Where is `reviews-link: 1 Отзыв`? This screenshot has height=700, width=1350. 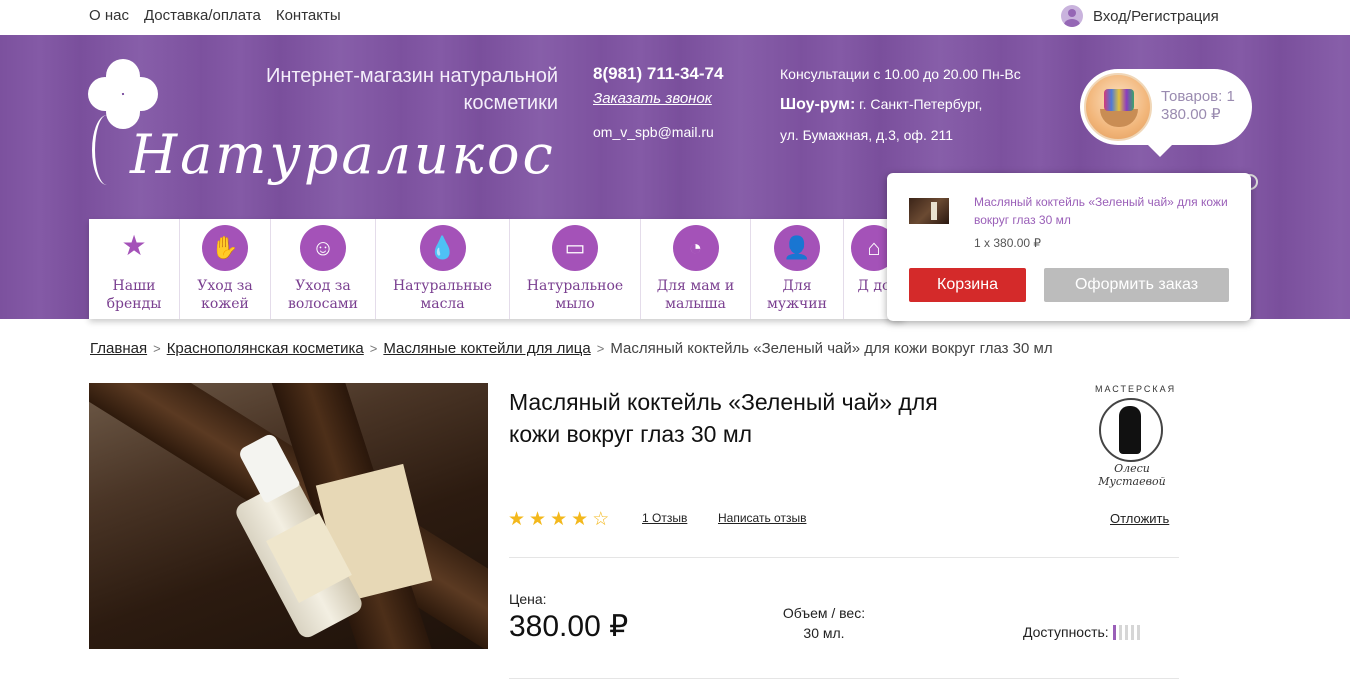
reviews-link: 1 Отзыв is located at coordinates (664, 518).